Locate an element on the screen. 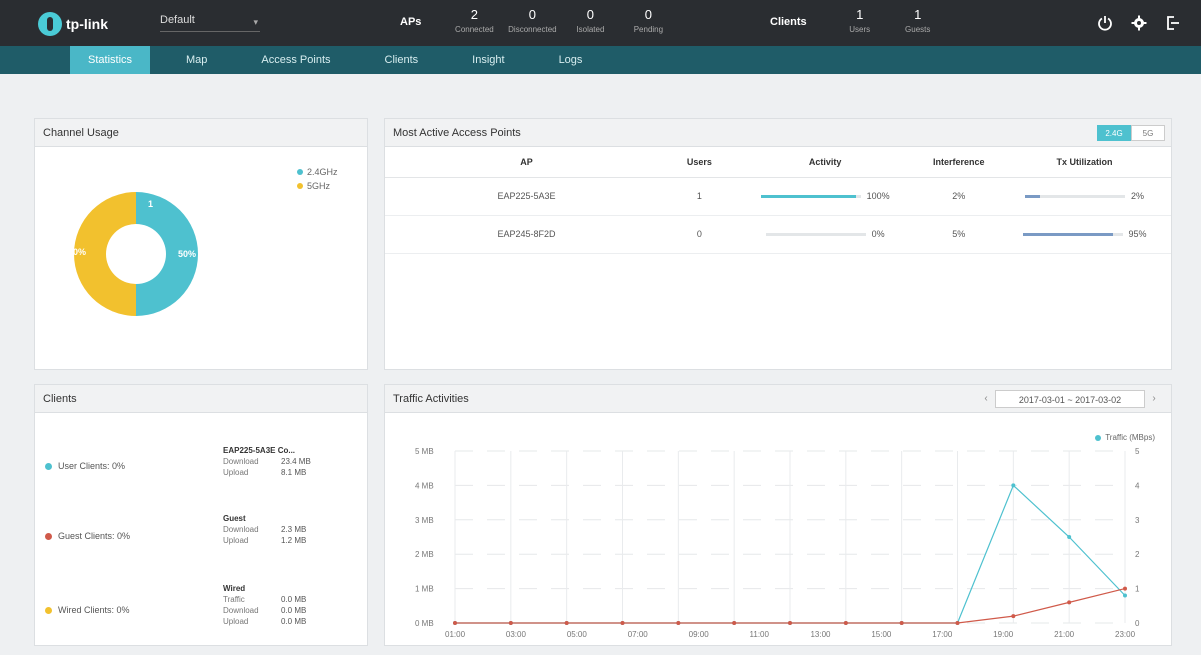 The image size is (1201, 655). top-actions is located at coordinates (1139, 23).